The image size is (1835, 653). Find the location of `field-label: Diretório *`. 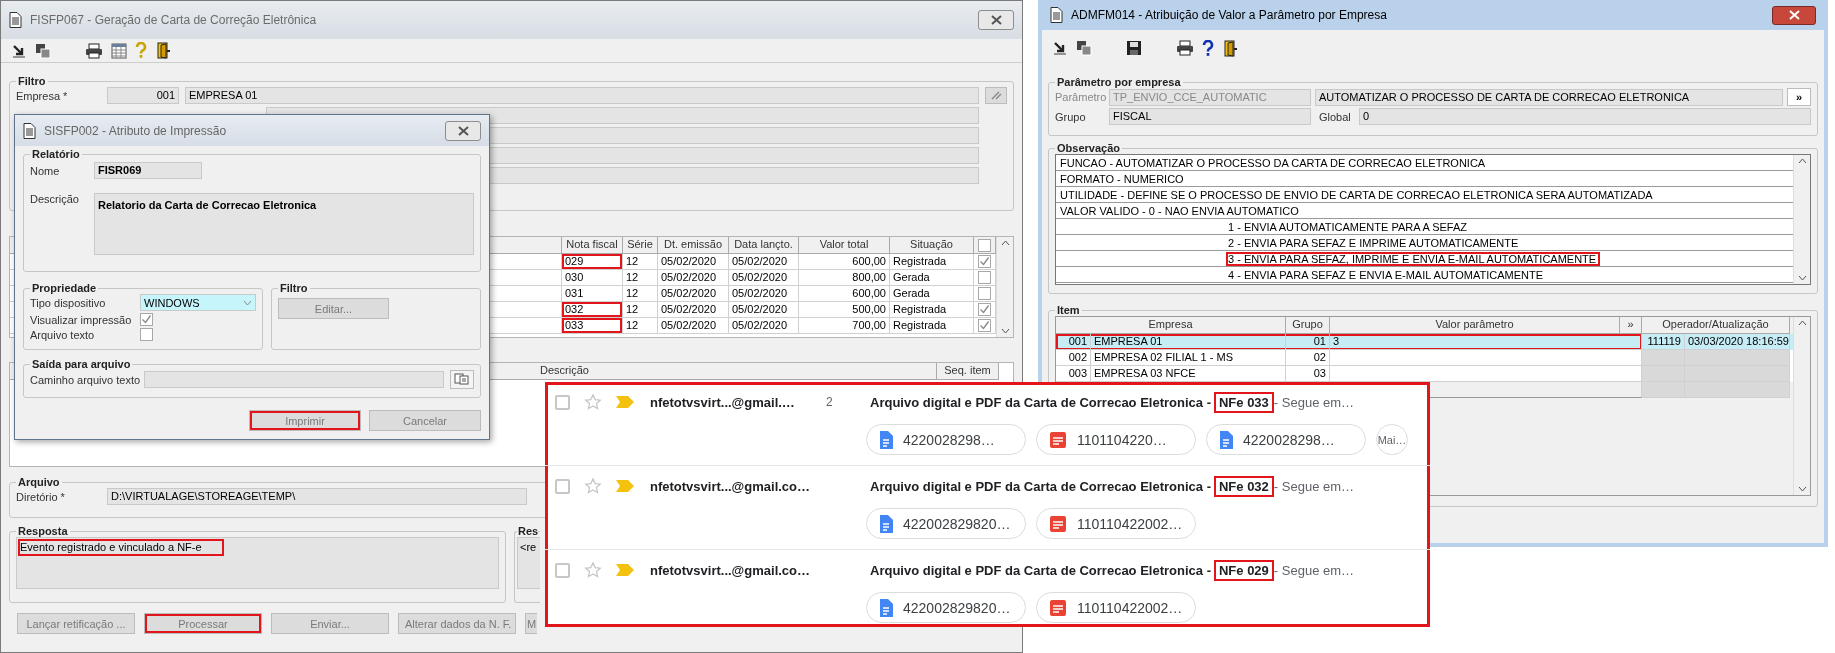

field-label: Diretório * is located at coordinates (41, 496).